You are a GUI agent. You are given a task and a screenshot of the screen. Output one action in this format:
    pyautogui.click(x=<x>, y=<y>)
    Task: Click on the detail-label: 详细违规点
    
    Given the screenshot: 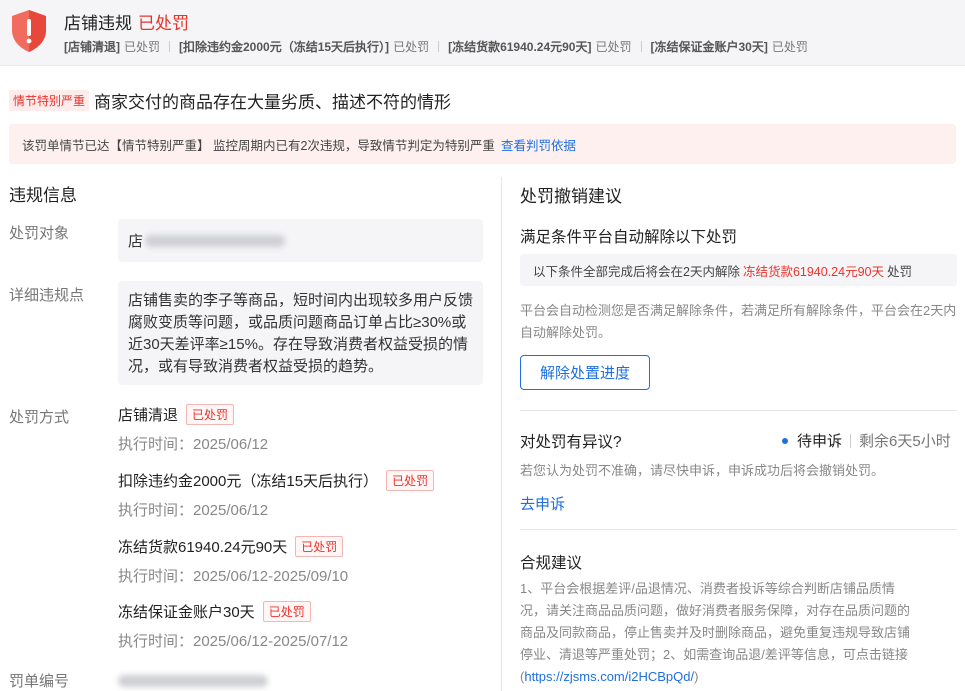 What is the action you would take?
    pyautogui.click(x=47, y=295)
    